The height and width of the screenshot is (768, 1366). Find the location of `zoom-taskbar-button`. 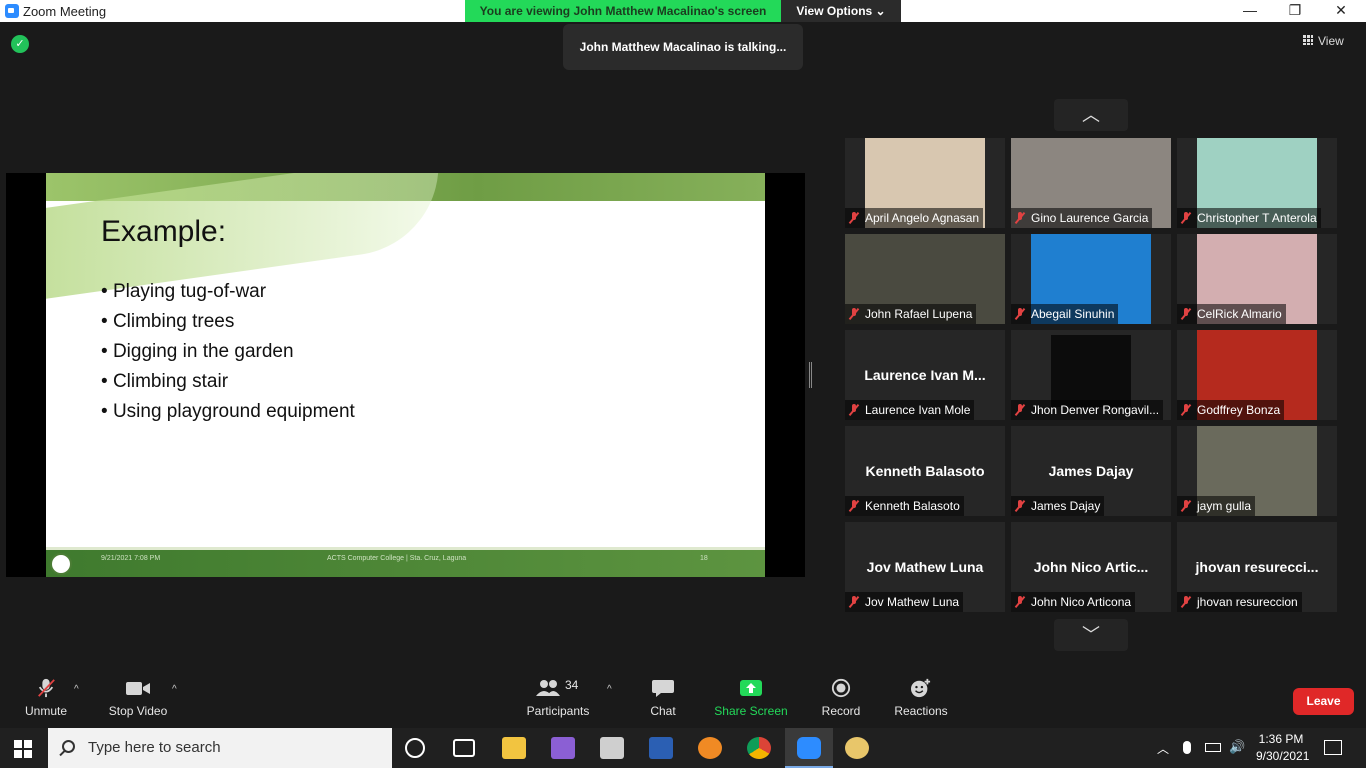

zoom-taskbar-button is located at coordinates (809, 748).